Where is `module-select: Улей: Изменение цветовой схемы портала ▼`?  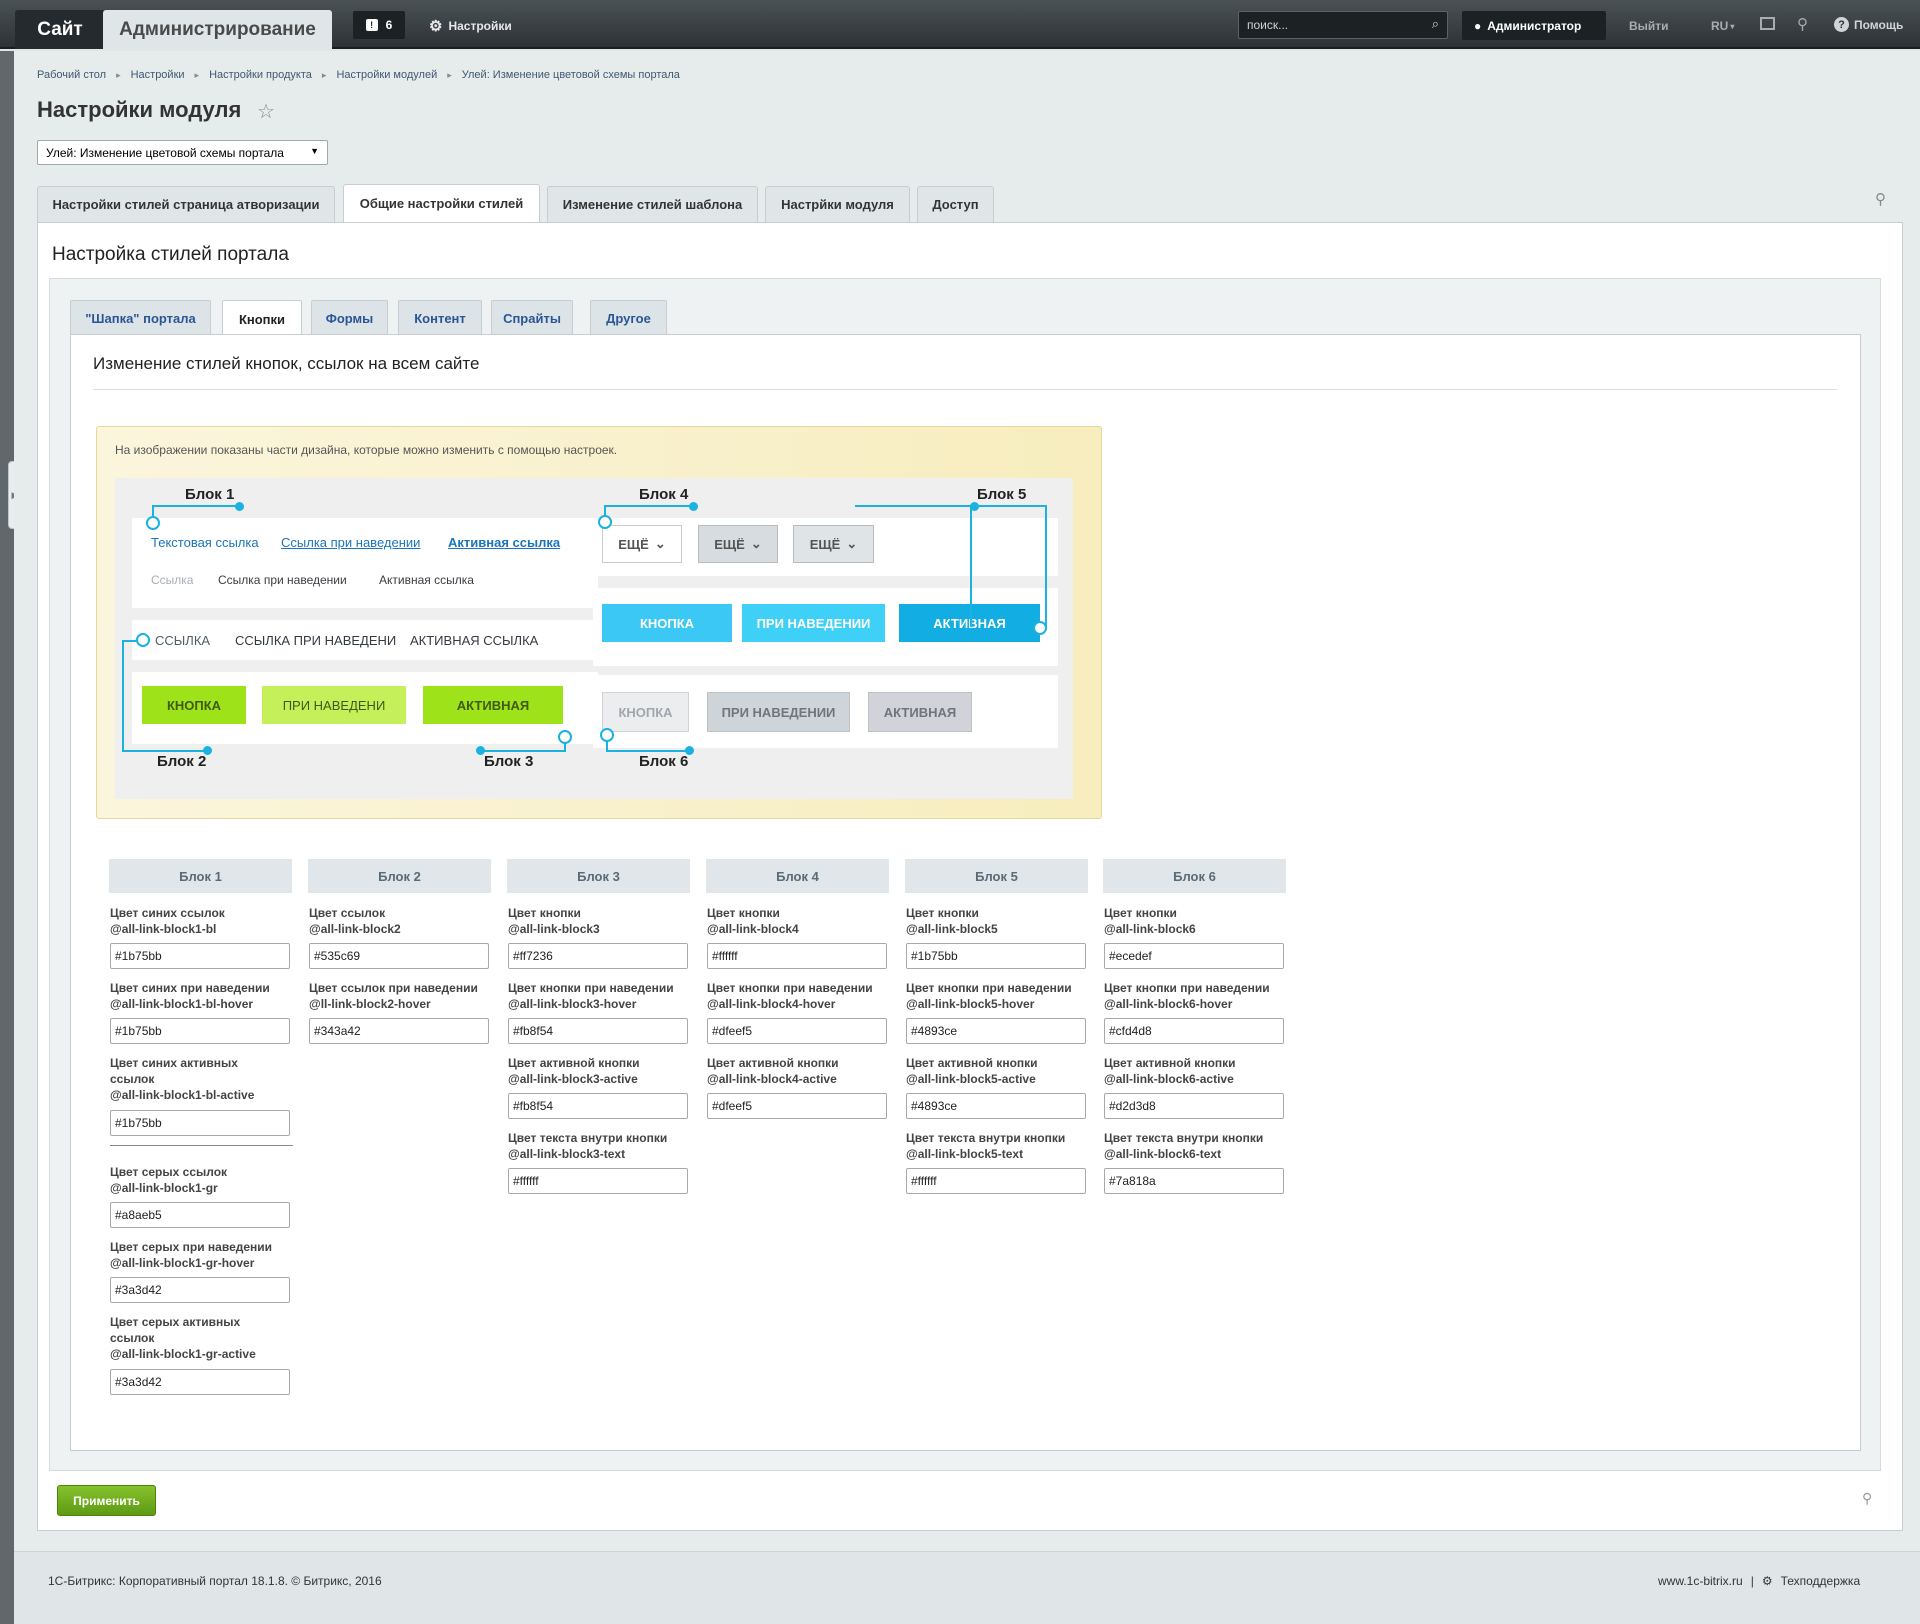
module-select: Улей: Изменение цветовой схемы портала ▼ is located at coordinates (182, 152).